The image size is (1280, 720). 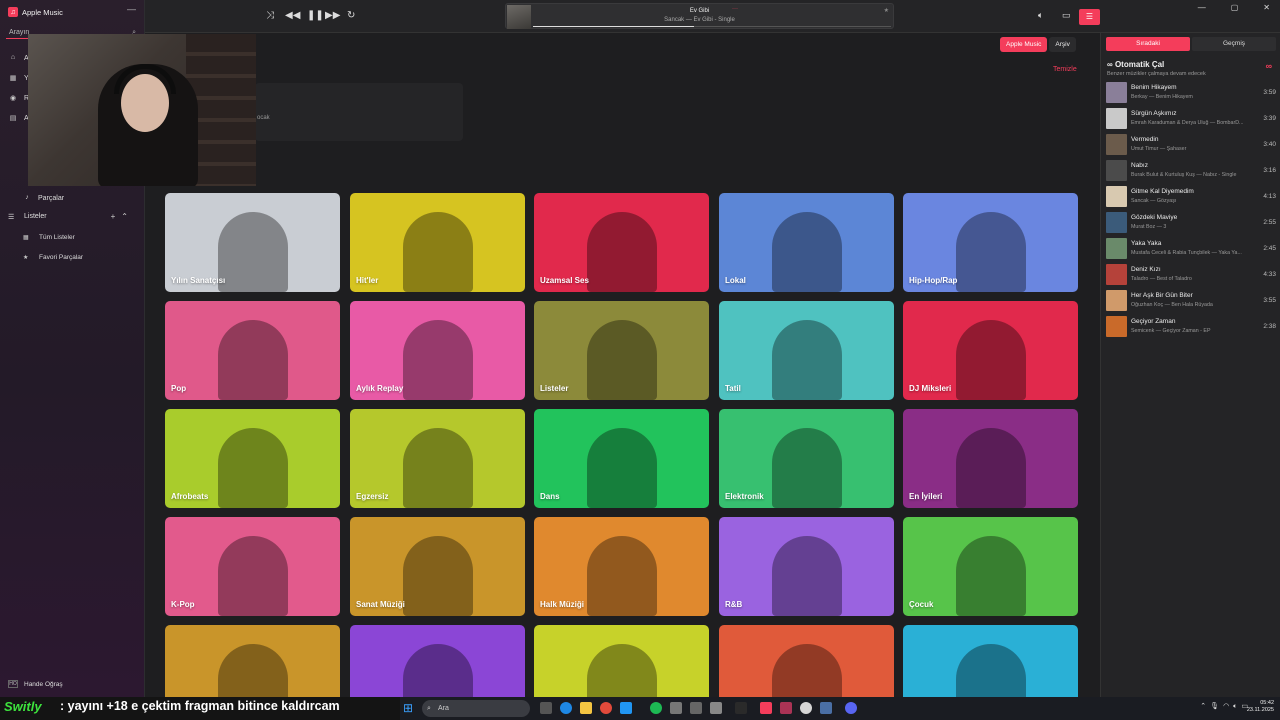 I want to click on chevron-up-icon: ⌃, so click(x=1205, y=706).